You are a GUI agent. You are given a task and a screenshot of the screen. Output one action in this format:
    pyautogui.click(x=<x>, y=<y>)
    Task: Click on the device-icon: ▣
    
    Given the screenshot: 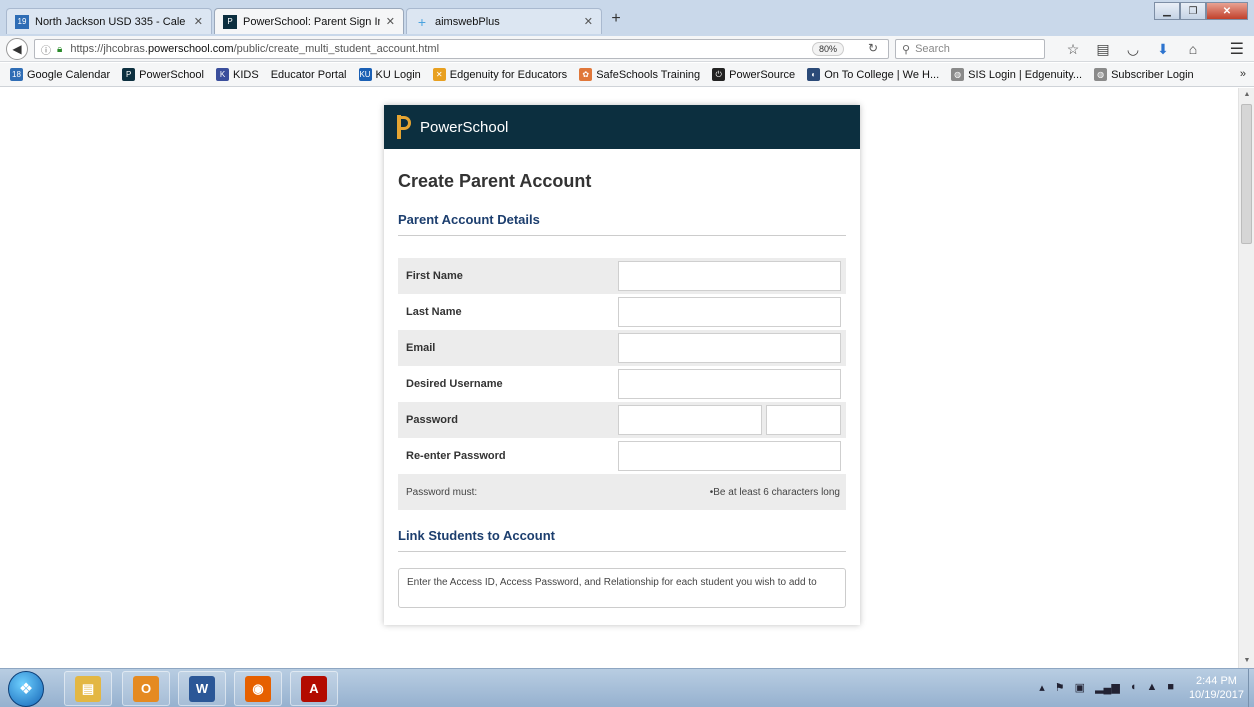 What is the action you would take?
    pyautogui.click(x=1080, y=687)
    